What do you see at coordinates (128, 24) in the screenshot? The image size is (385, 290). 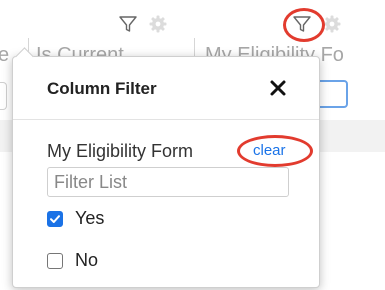 I see `funnel-icon` at bounding box center [128, 24].